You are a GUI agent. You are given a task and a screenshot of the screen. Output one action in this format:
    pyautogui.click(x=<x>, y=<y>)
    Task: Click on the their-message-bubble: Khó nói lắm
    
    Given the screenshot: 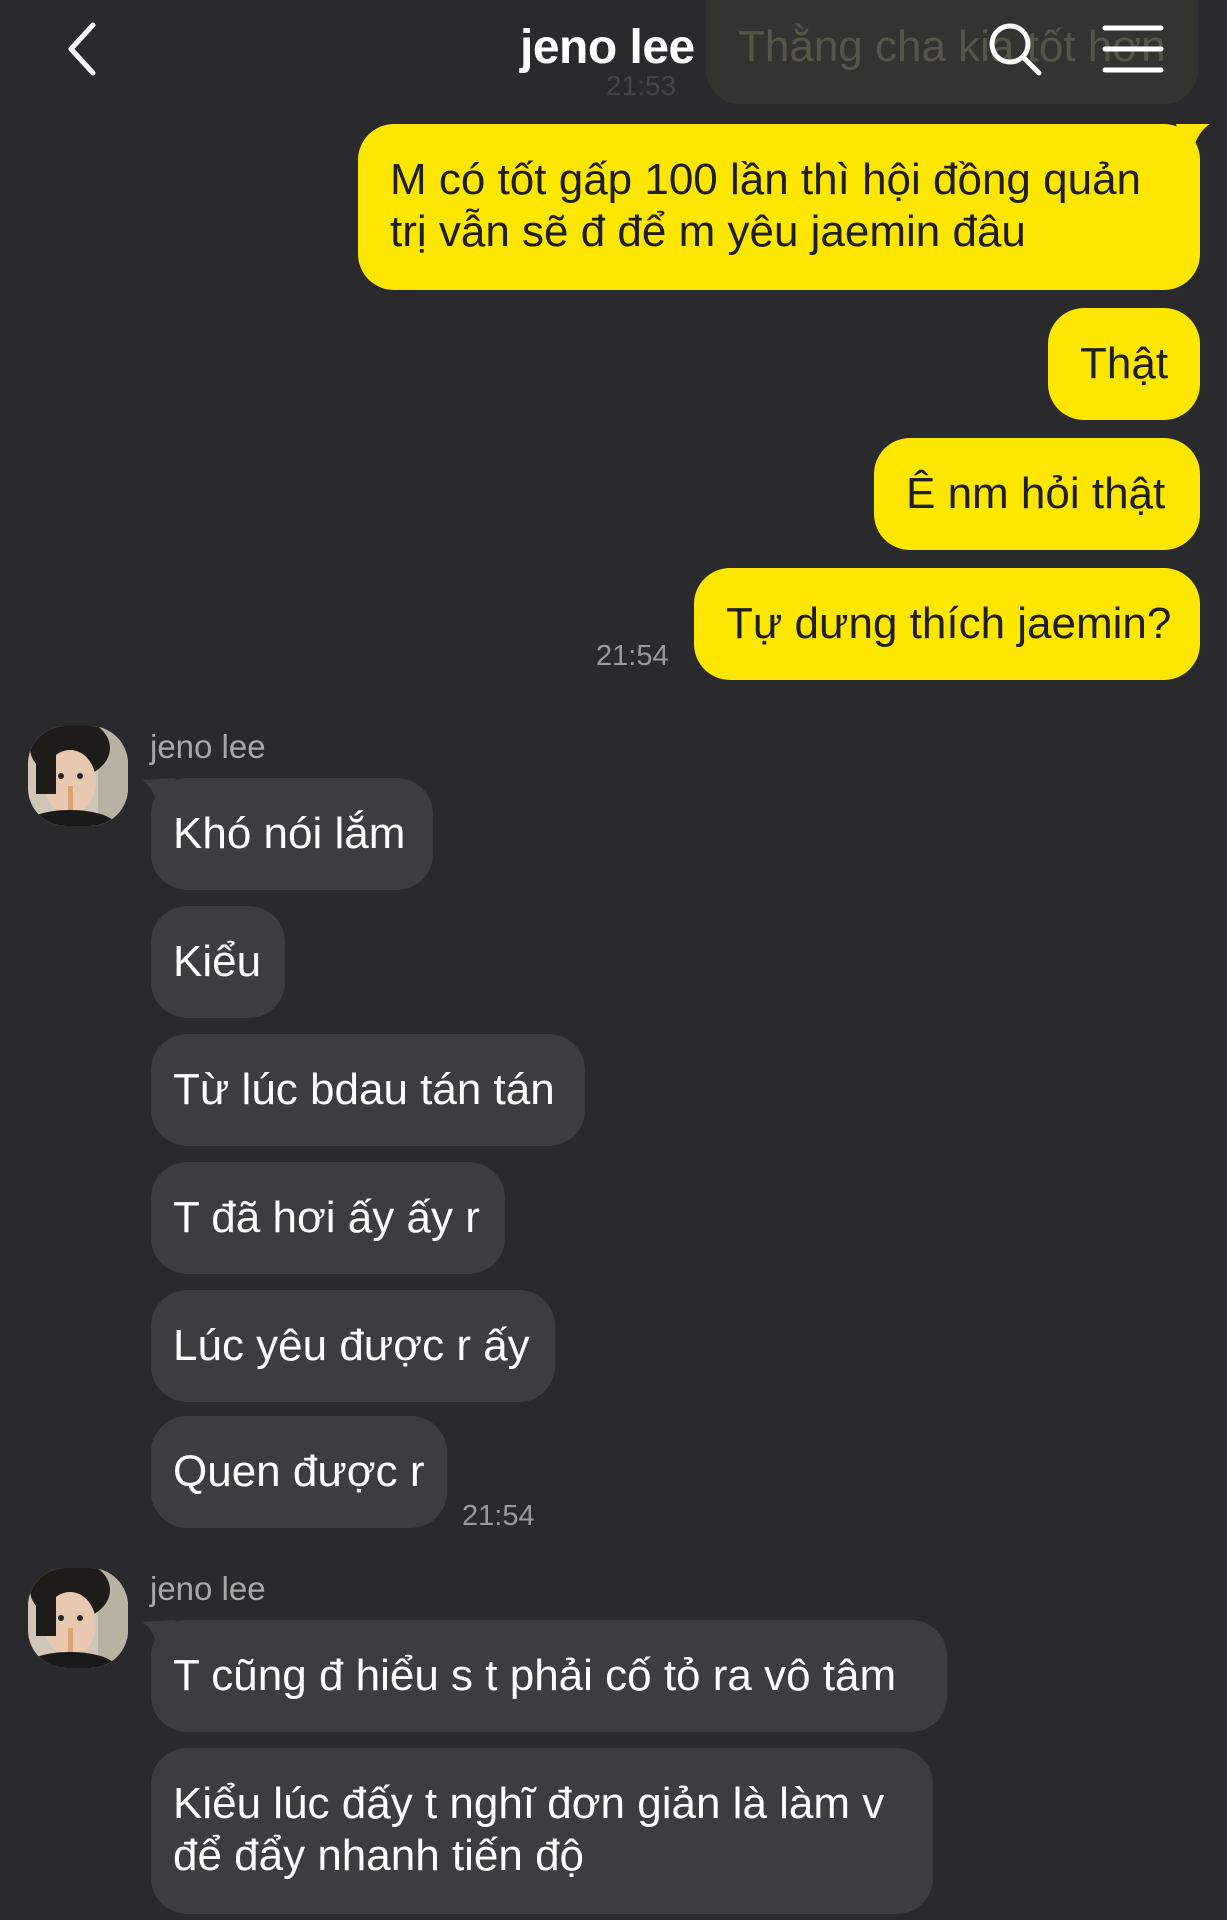 What is the action you would take?
    pyautogui.click(x=292, y=834)
    